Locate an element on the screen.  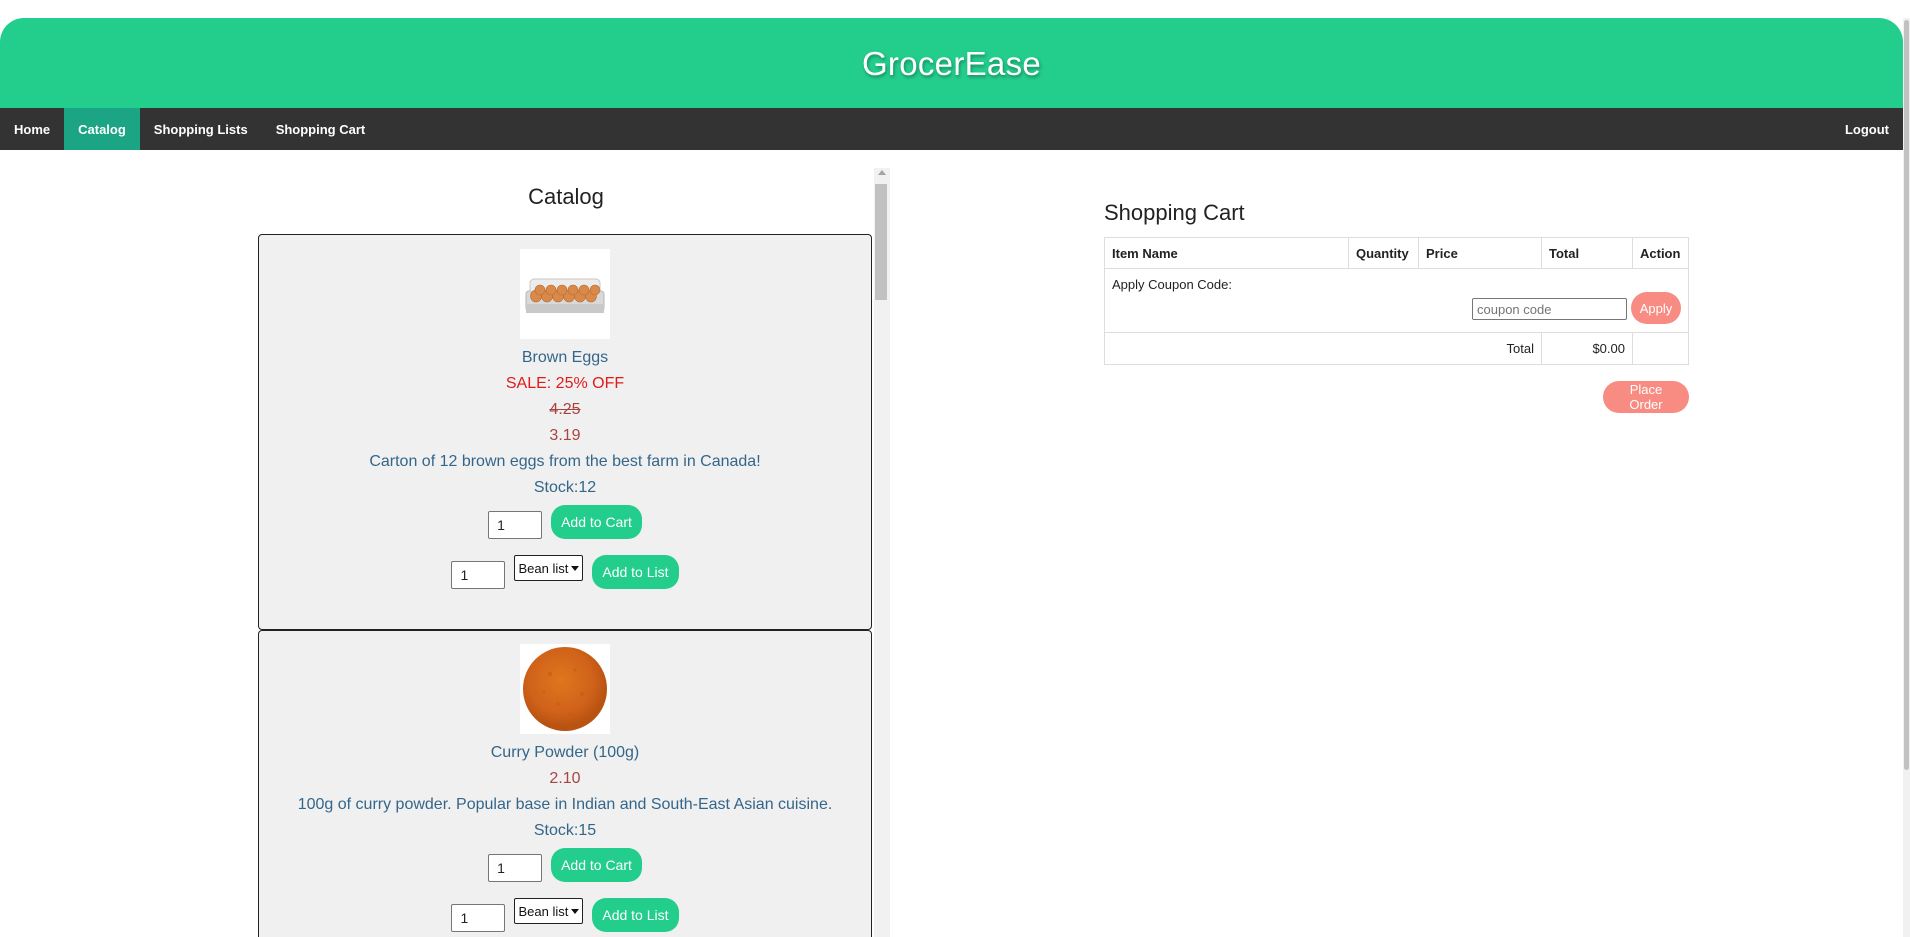
egg-carton-icon is located at coordinates (565, 294).